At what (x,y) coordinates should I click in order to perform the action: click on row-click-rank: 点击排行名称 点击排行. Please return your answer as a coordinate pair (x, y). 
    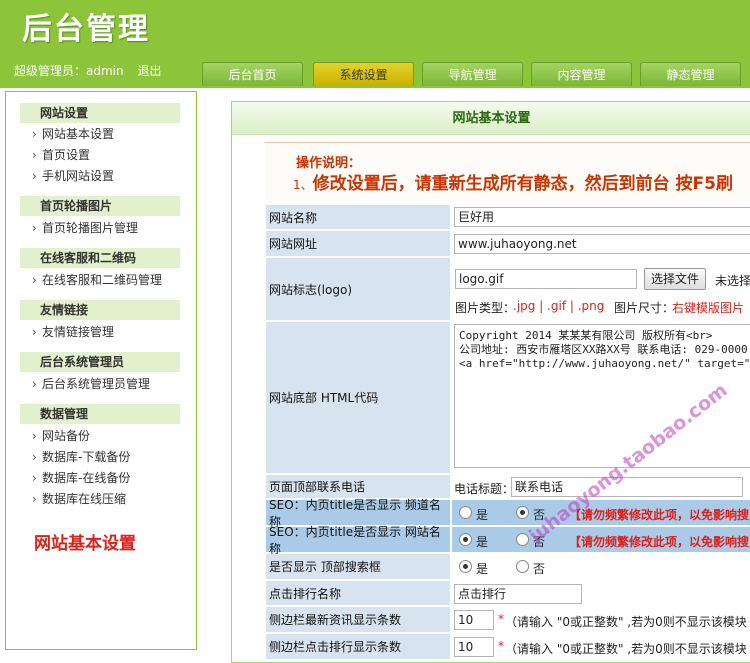
    Looking at the image, I should click on (508, 593).